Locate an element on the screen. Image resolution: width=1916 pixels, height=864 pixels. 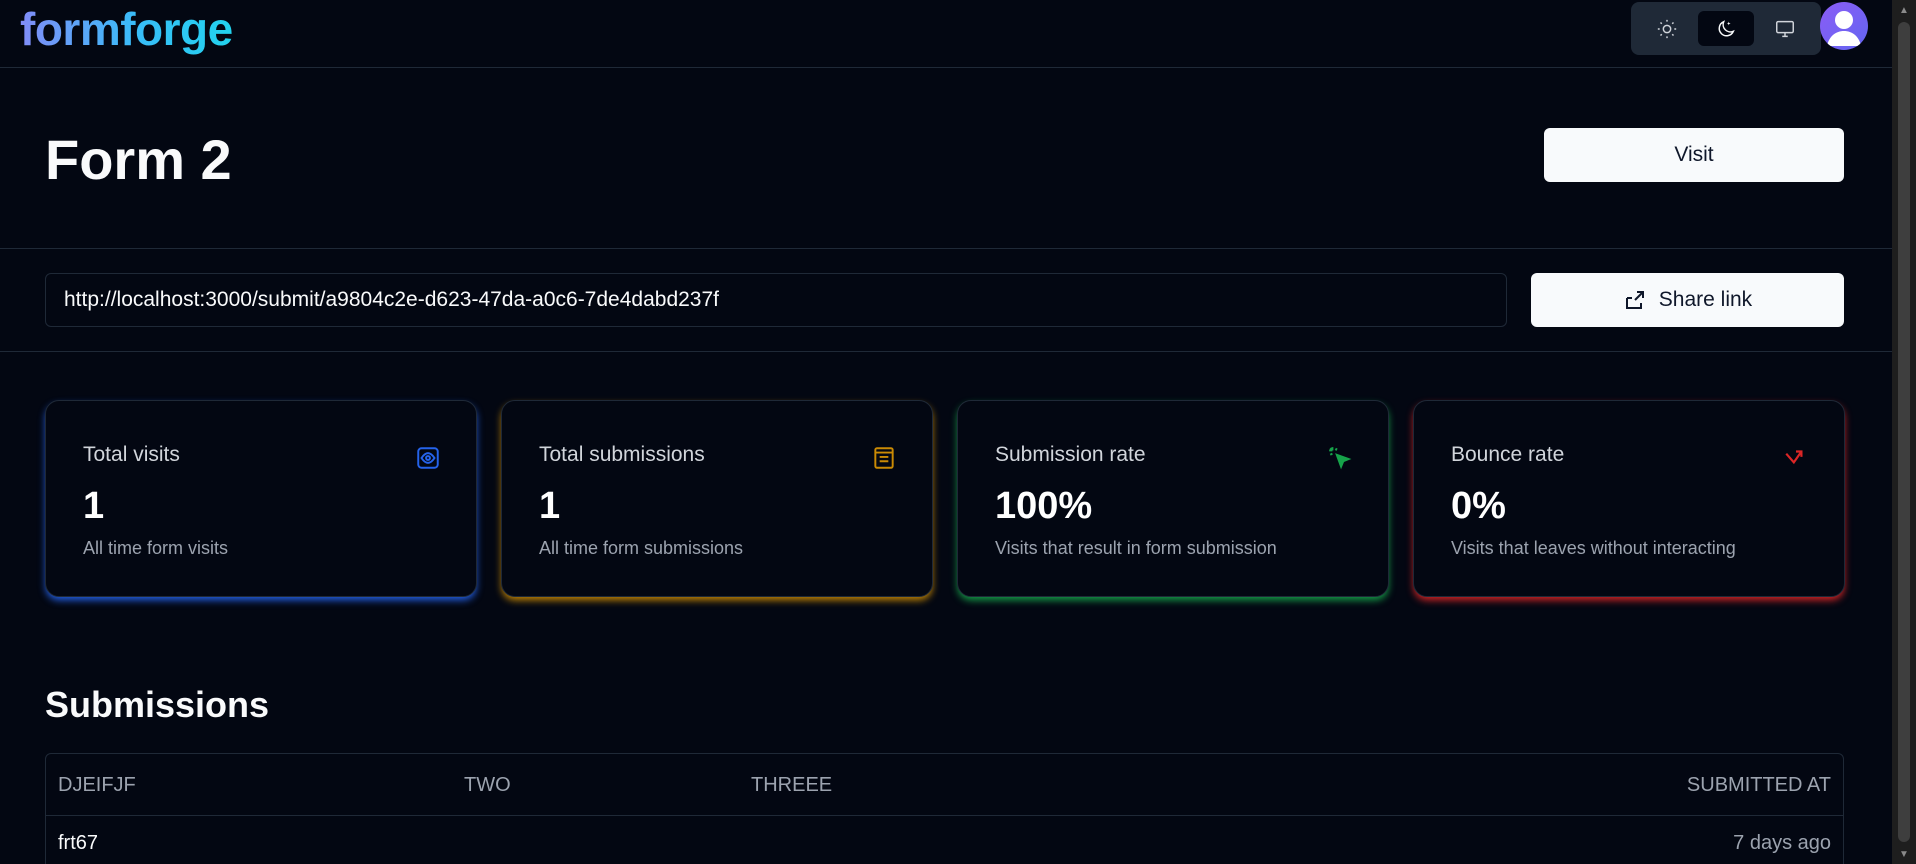
table-cell: frt67 is located at coordinates (78, 843).